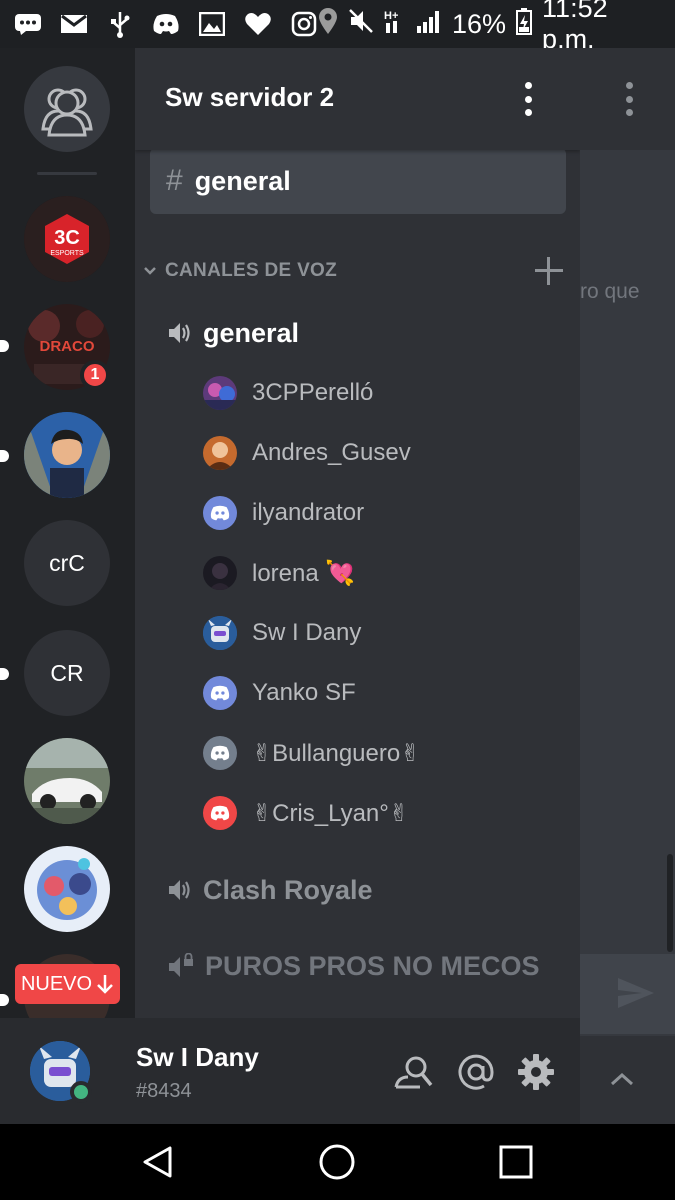 This screenshot has height=1200, width=675. What do you see at coordinates (288, 889) in the screenshot?
I see `voice-channel-name: Clash Royale` at bounding box center [288, 889].